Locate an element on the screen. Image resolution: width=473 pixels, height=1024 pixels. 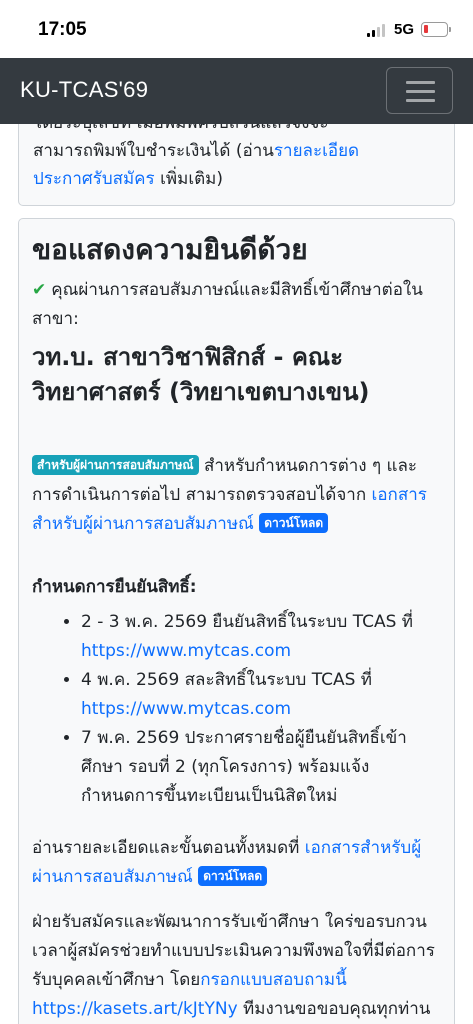
navbar-brand: KU-TCAS'69 is located at coordinates (84, 90).